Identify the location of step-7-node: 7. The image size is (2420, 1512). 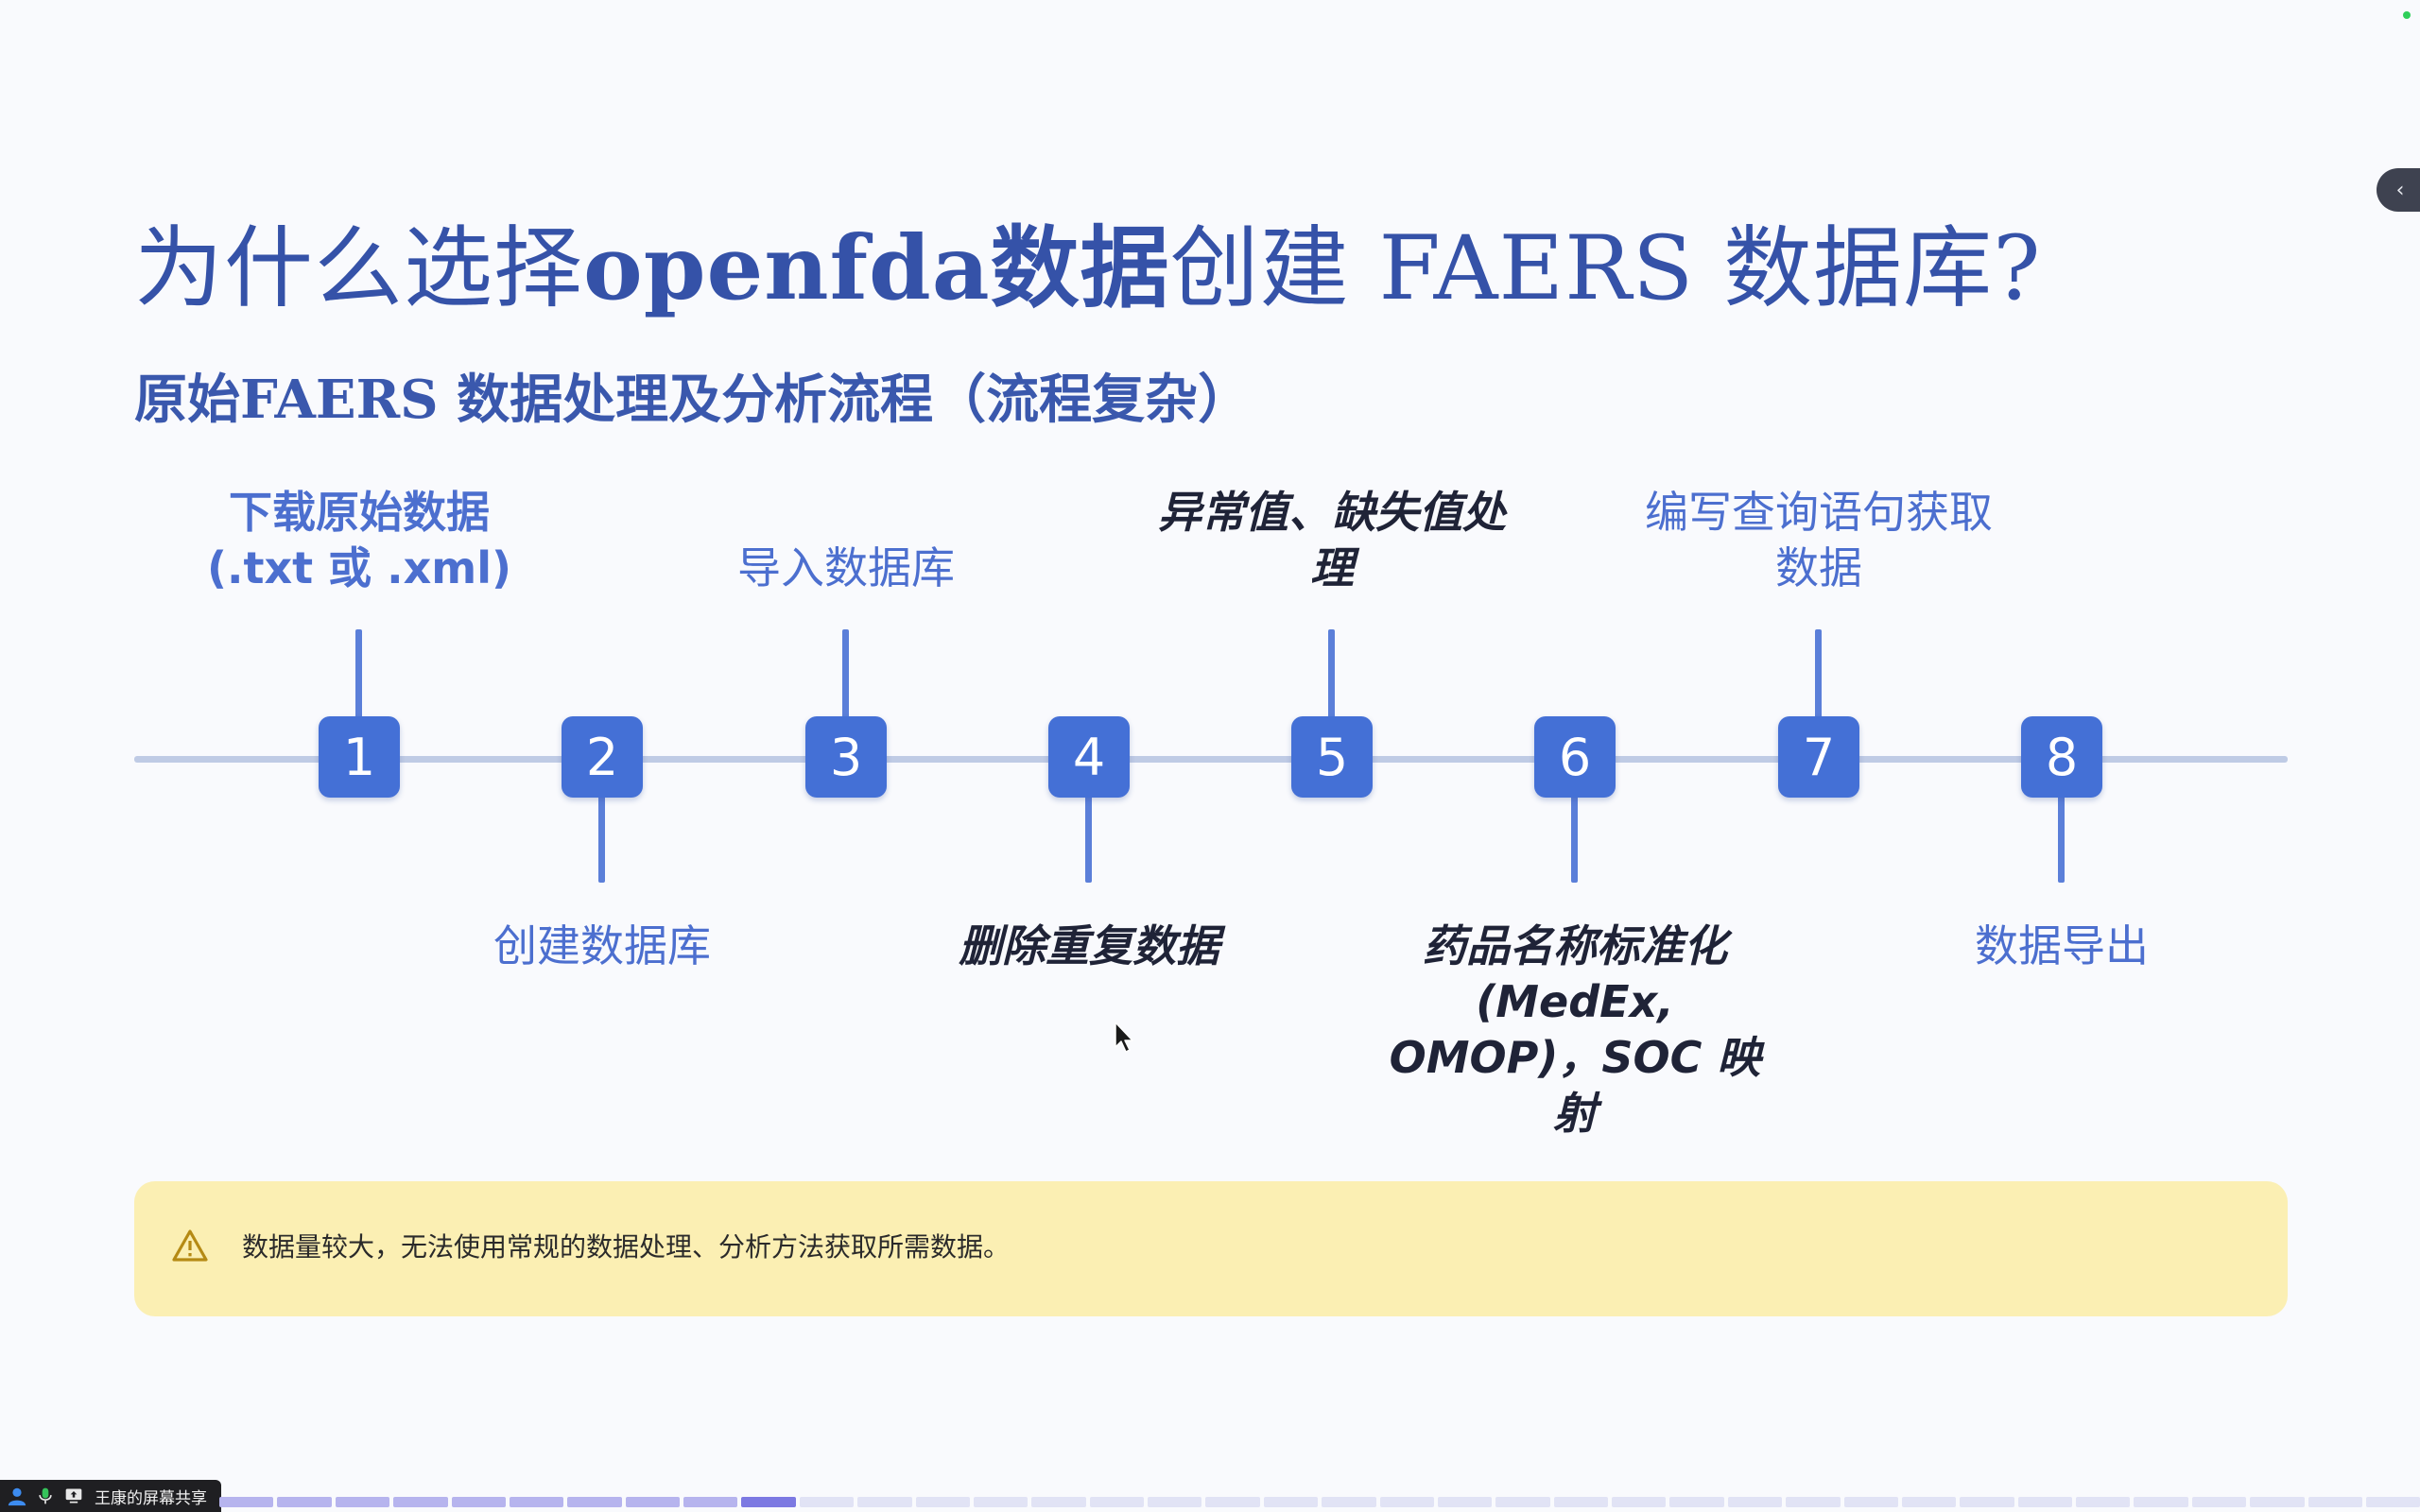
(1818, 757).